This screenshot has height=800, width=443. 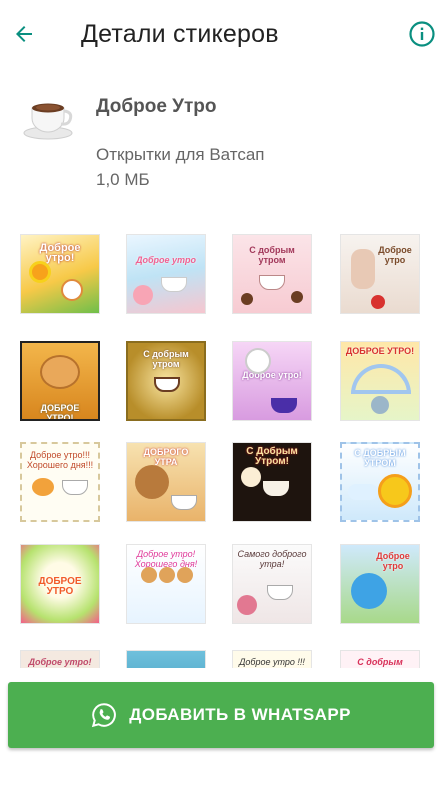 I want to click on pack-name: Доброе Утро, so click(x=156, y=106).